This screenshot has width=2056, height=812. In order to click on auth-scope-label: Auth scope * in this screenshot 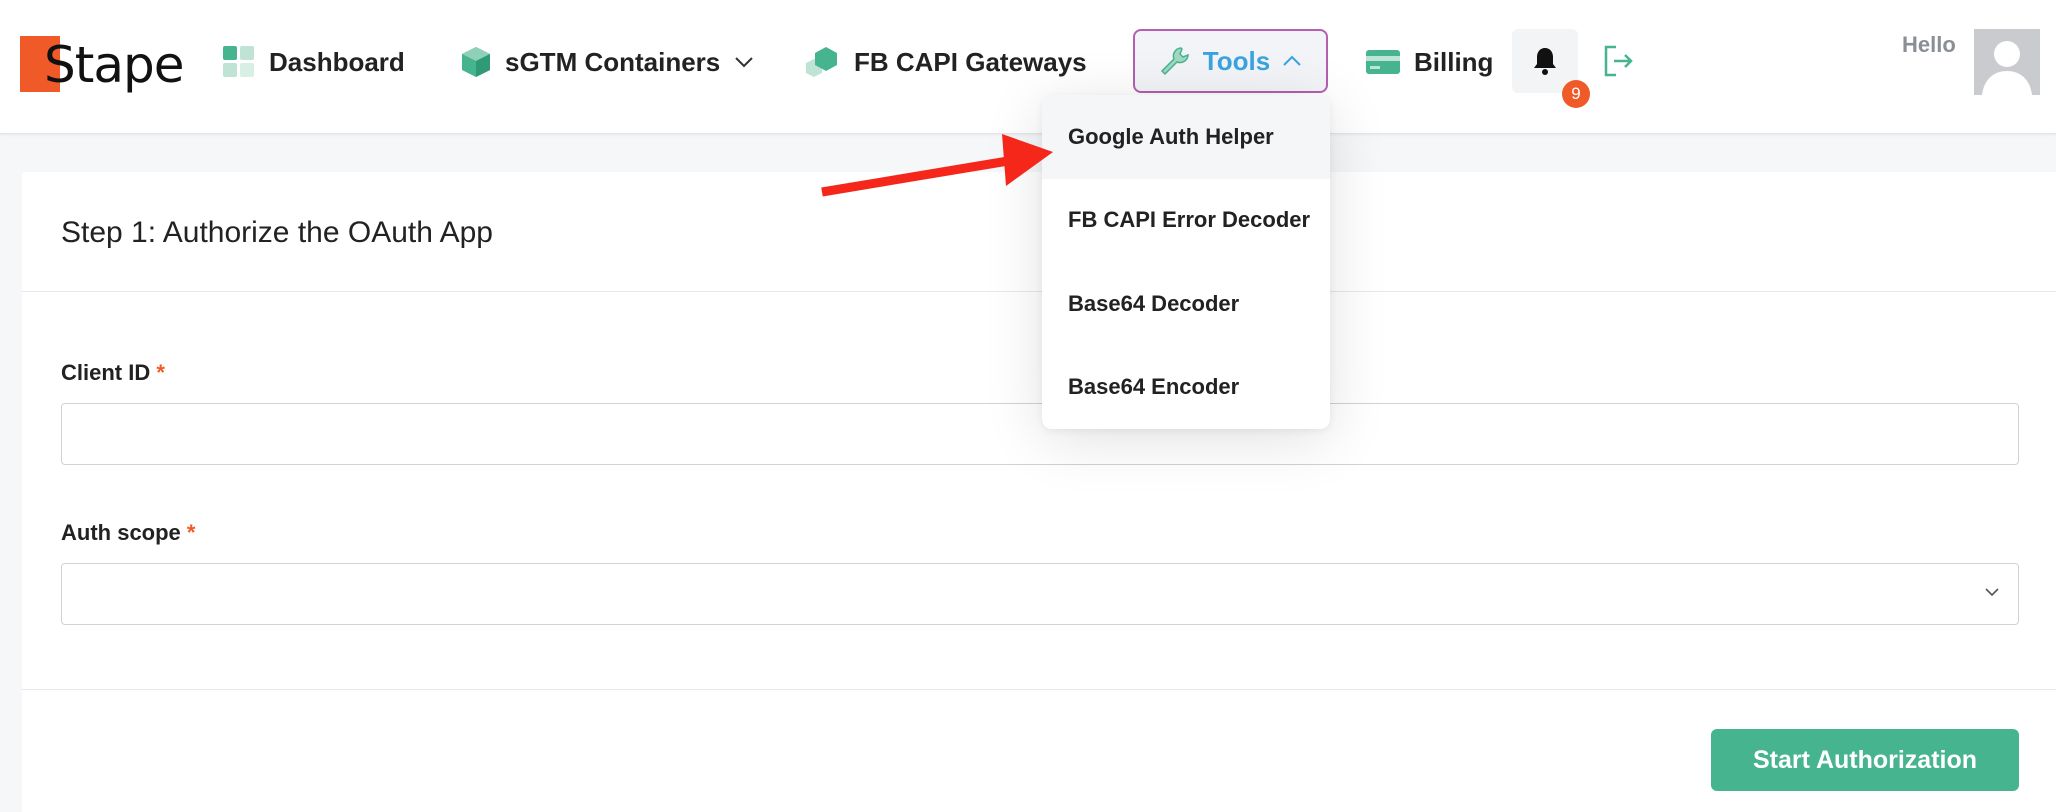, I will do `click(128, 533)`.